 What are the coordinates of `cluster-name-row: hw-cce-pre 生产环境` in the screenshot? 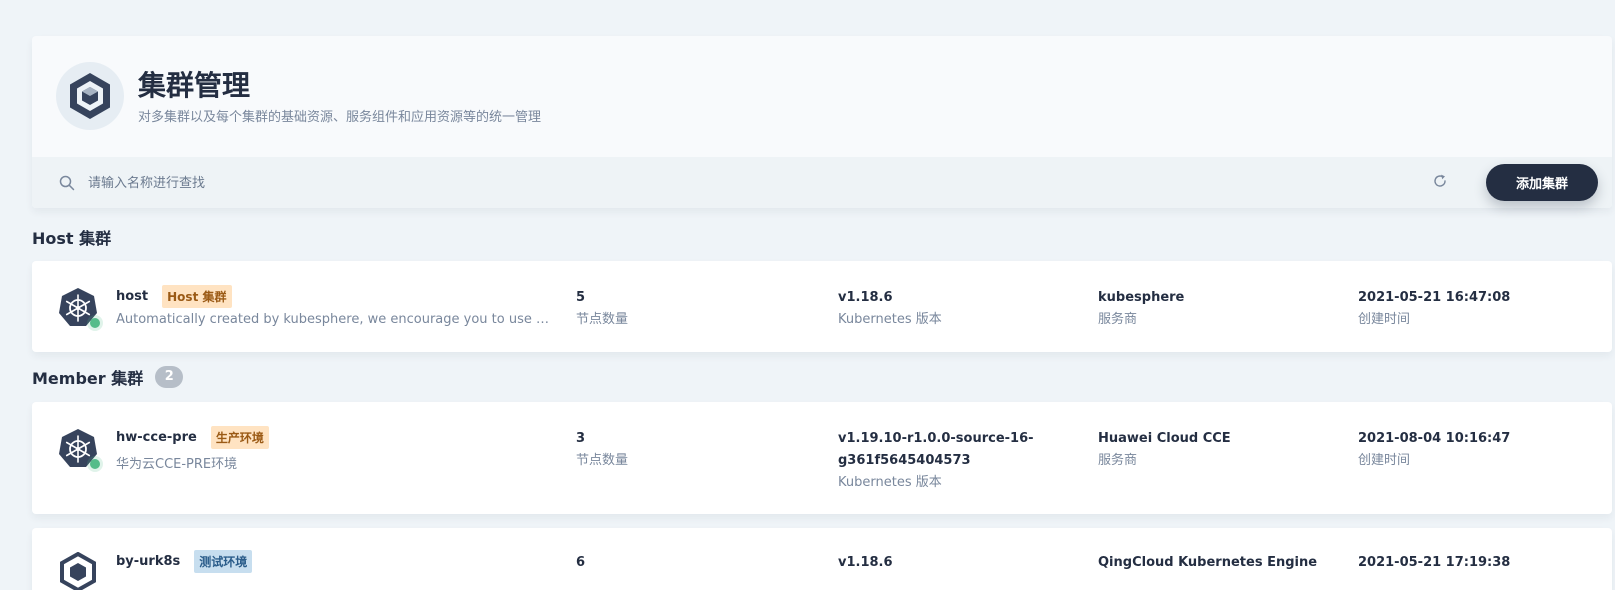 It's located at (192, 437).